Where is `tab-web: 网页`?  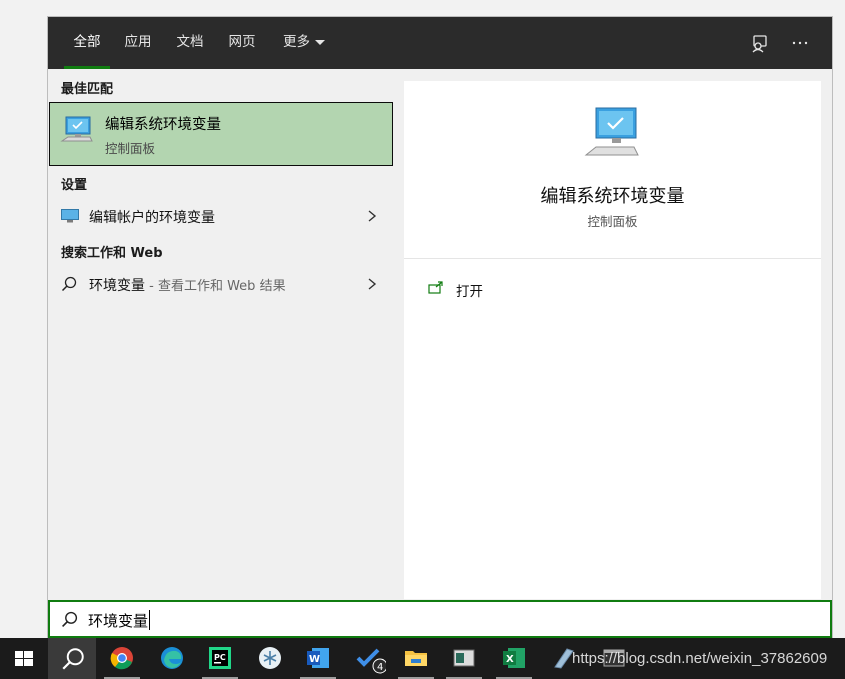 tab-web: 网页 is located at coordinates (242, 43).